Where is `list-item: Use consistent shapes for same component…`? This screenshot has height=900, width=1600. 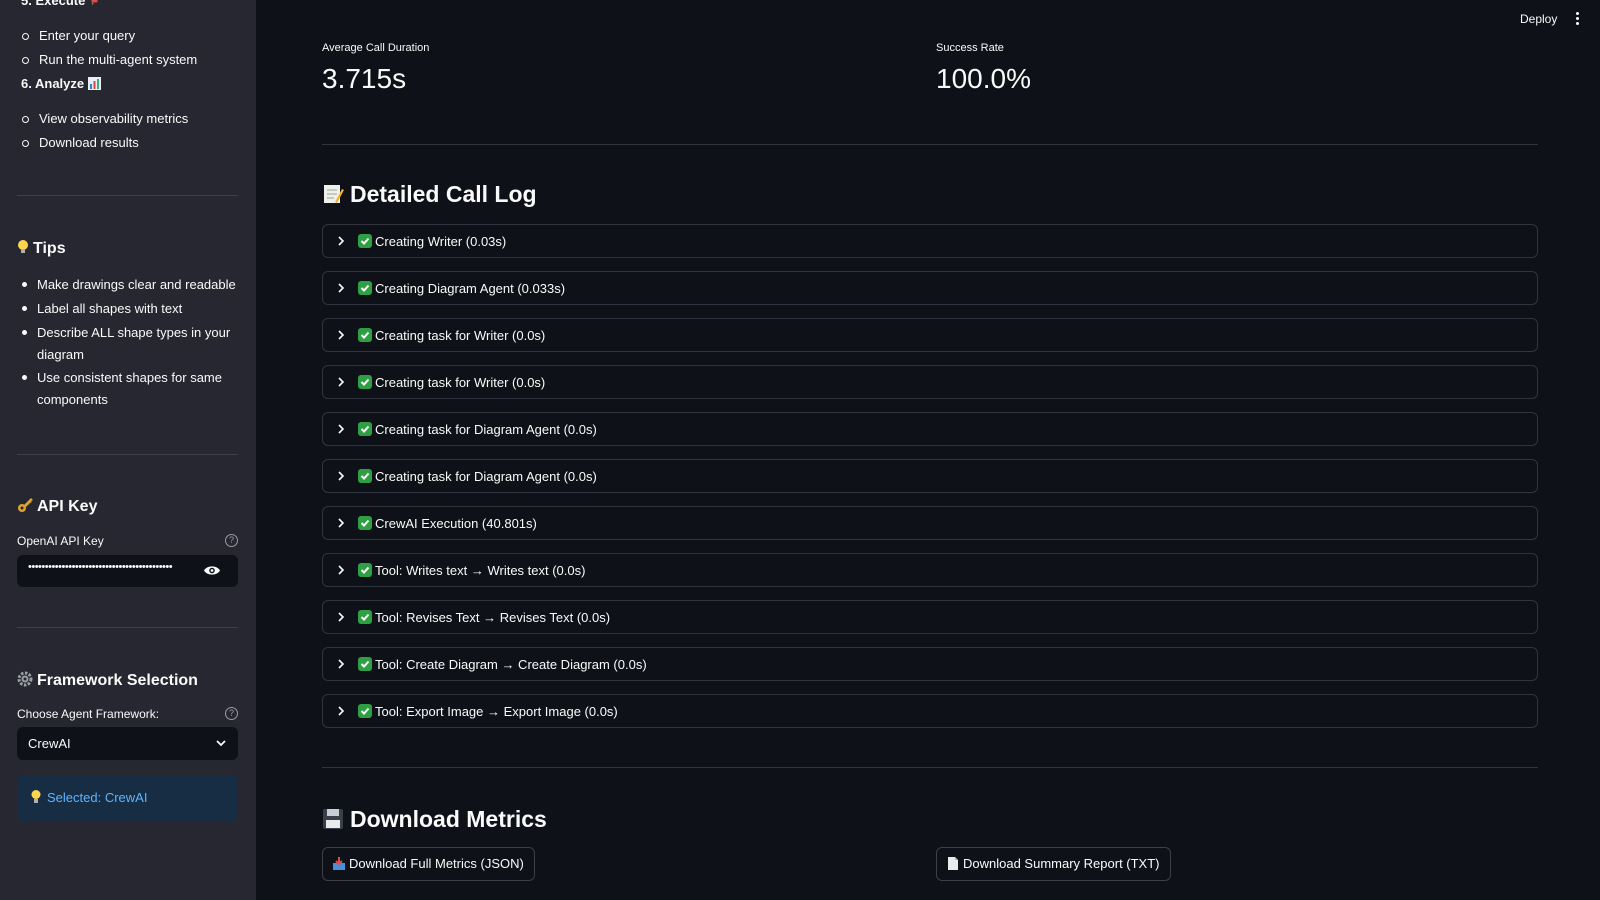
list-item: Use consistent shapes for same component… is located at coordinates (129, 388).